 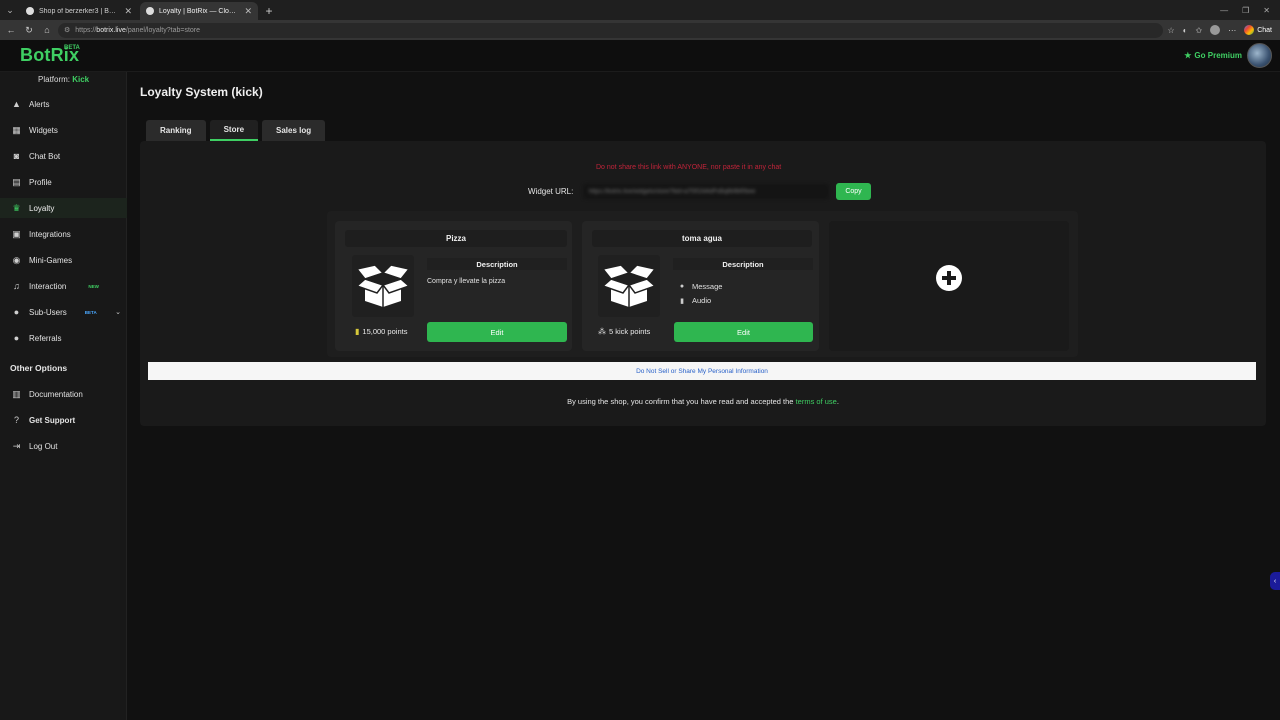 What do you see at coordinates (51, 260) in the screenshot?
I see `sidebar-item-label: Mini-Games` at bounding box center [51, 260].